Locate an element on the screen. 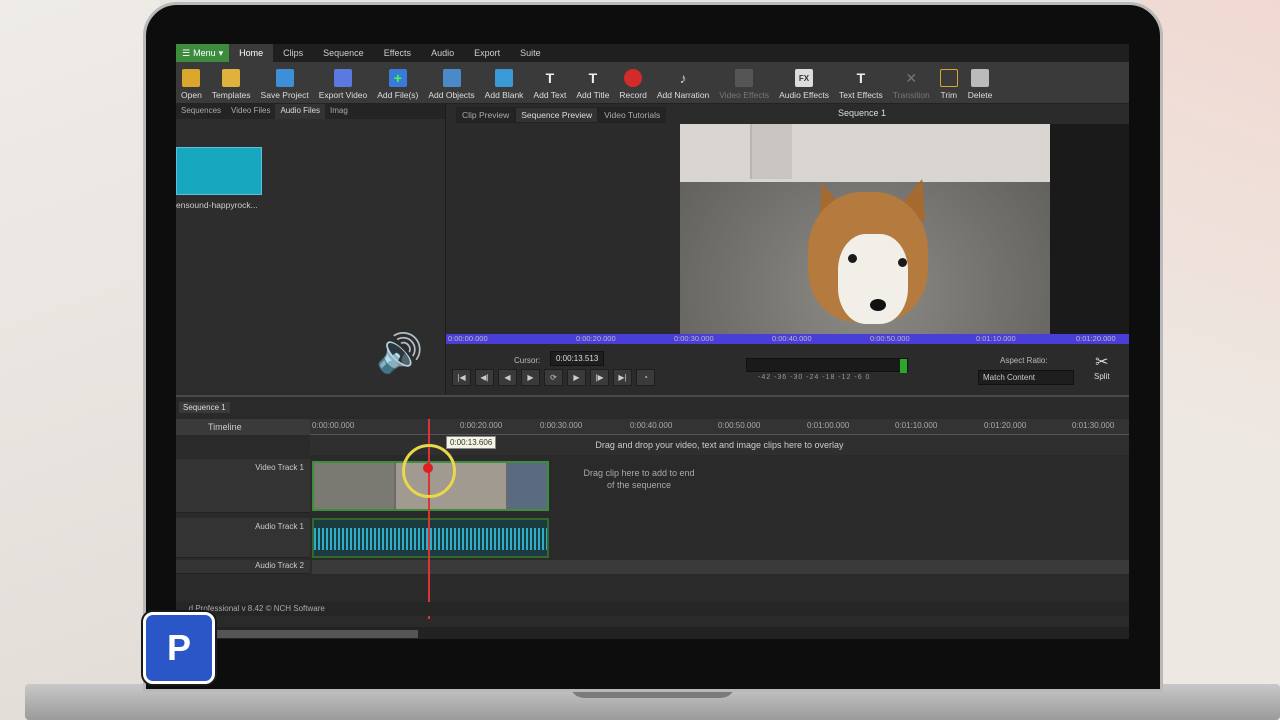 Image resolution: width=1280 pixels, height=720 pixels. tab-sequences: Sequences is located at coordinates (201, 111).